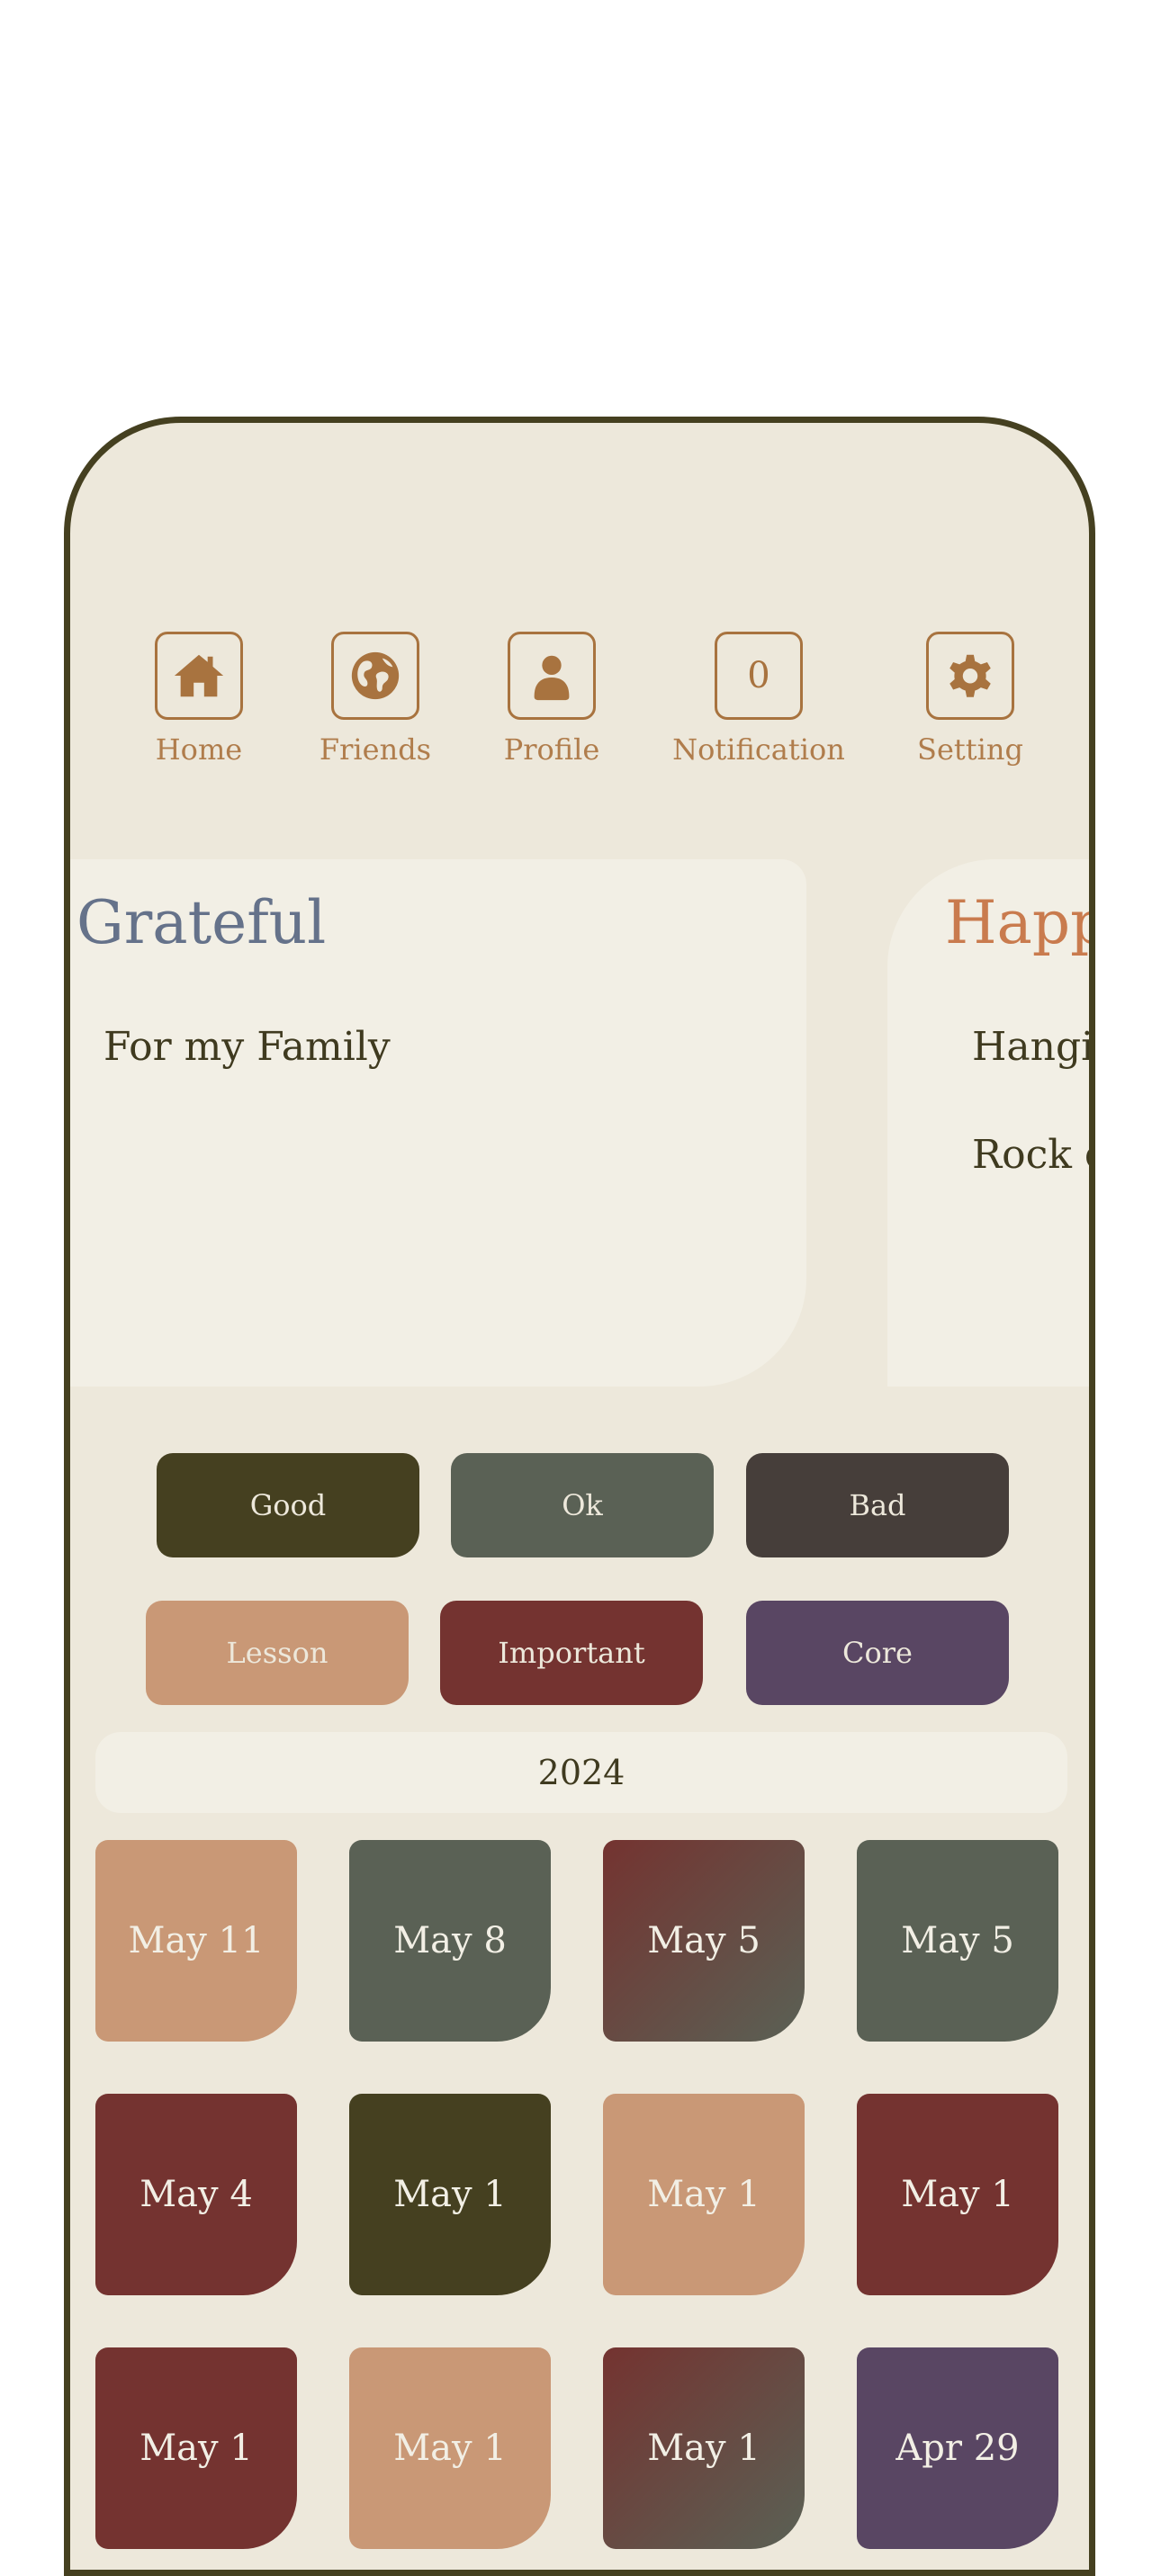 Image resolution: width=1161 pixels, height=2576 pixels. Describe the element at coordinates (438, 1123) in the screenshot. I see `entry-card-grateful: Grateful For my Family` at that location.